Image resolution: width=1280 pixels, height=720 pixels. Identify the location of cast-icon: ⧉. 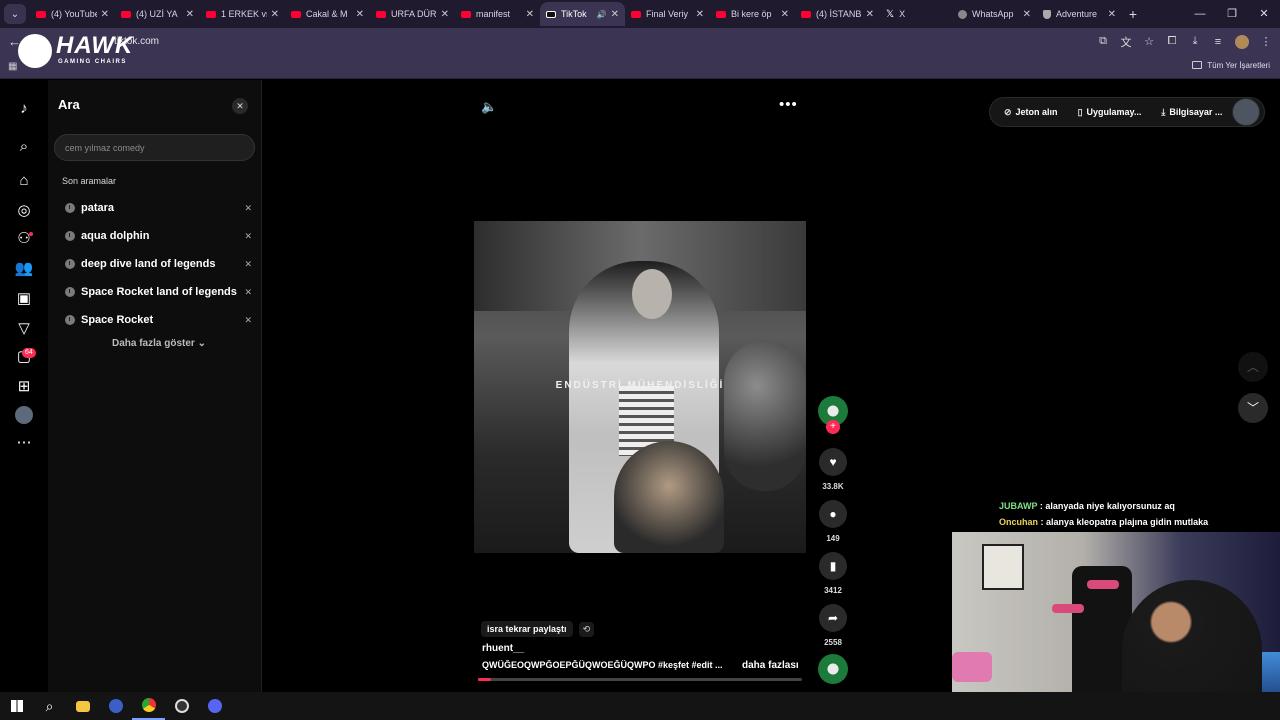
(1103, 41).